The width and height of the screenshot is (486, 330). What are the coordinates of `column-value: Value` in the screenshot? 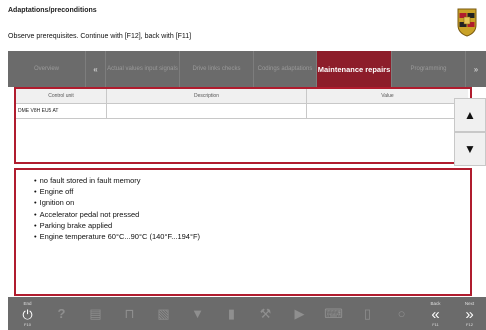 It's located at (387, 96).